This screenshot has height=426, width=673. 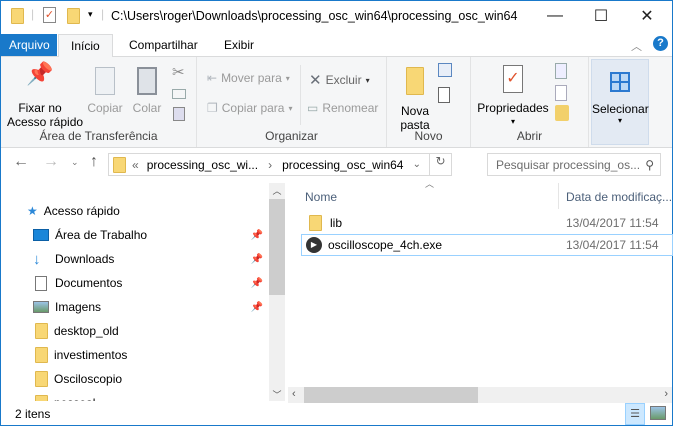 What do you see at coordinates (415, 99) in the screenshot?
I see `new-folder-button: Nova pasta` at bounding box center [415, 99].